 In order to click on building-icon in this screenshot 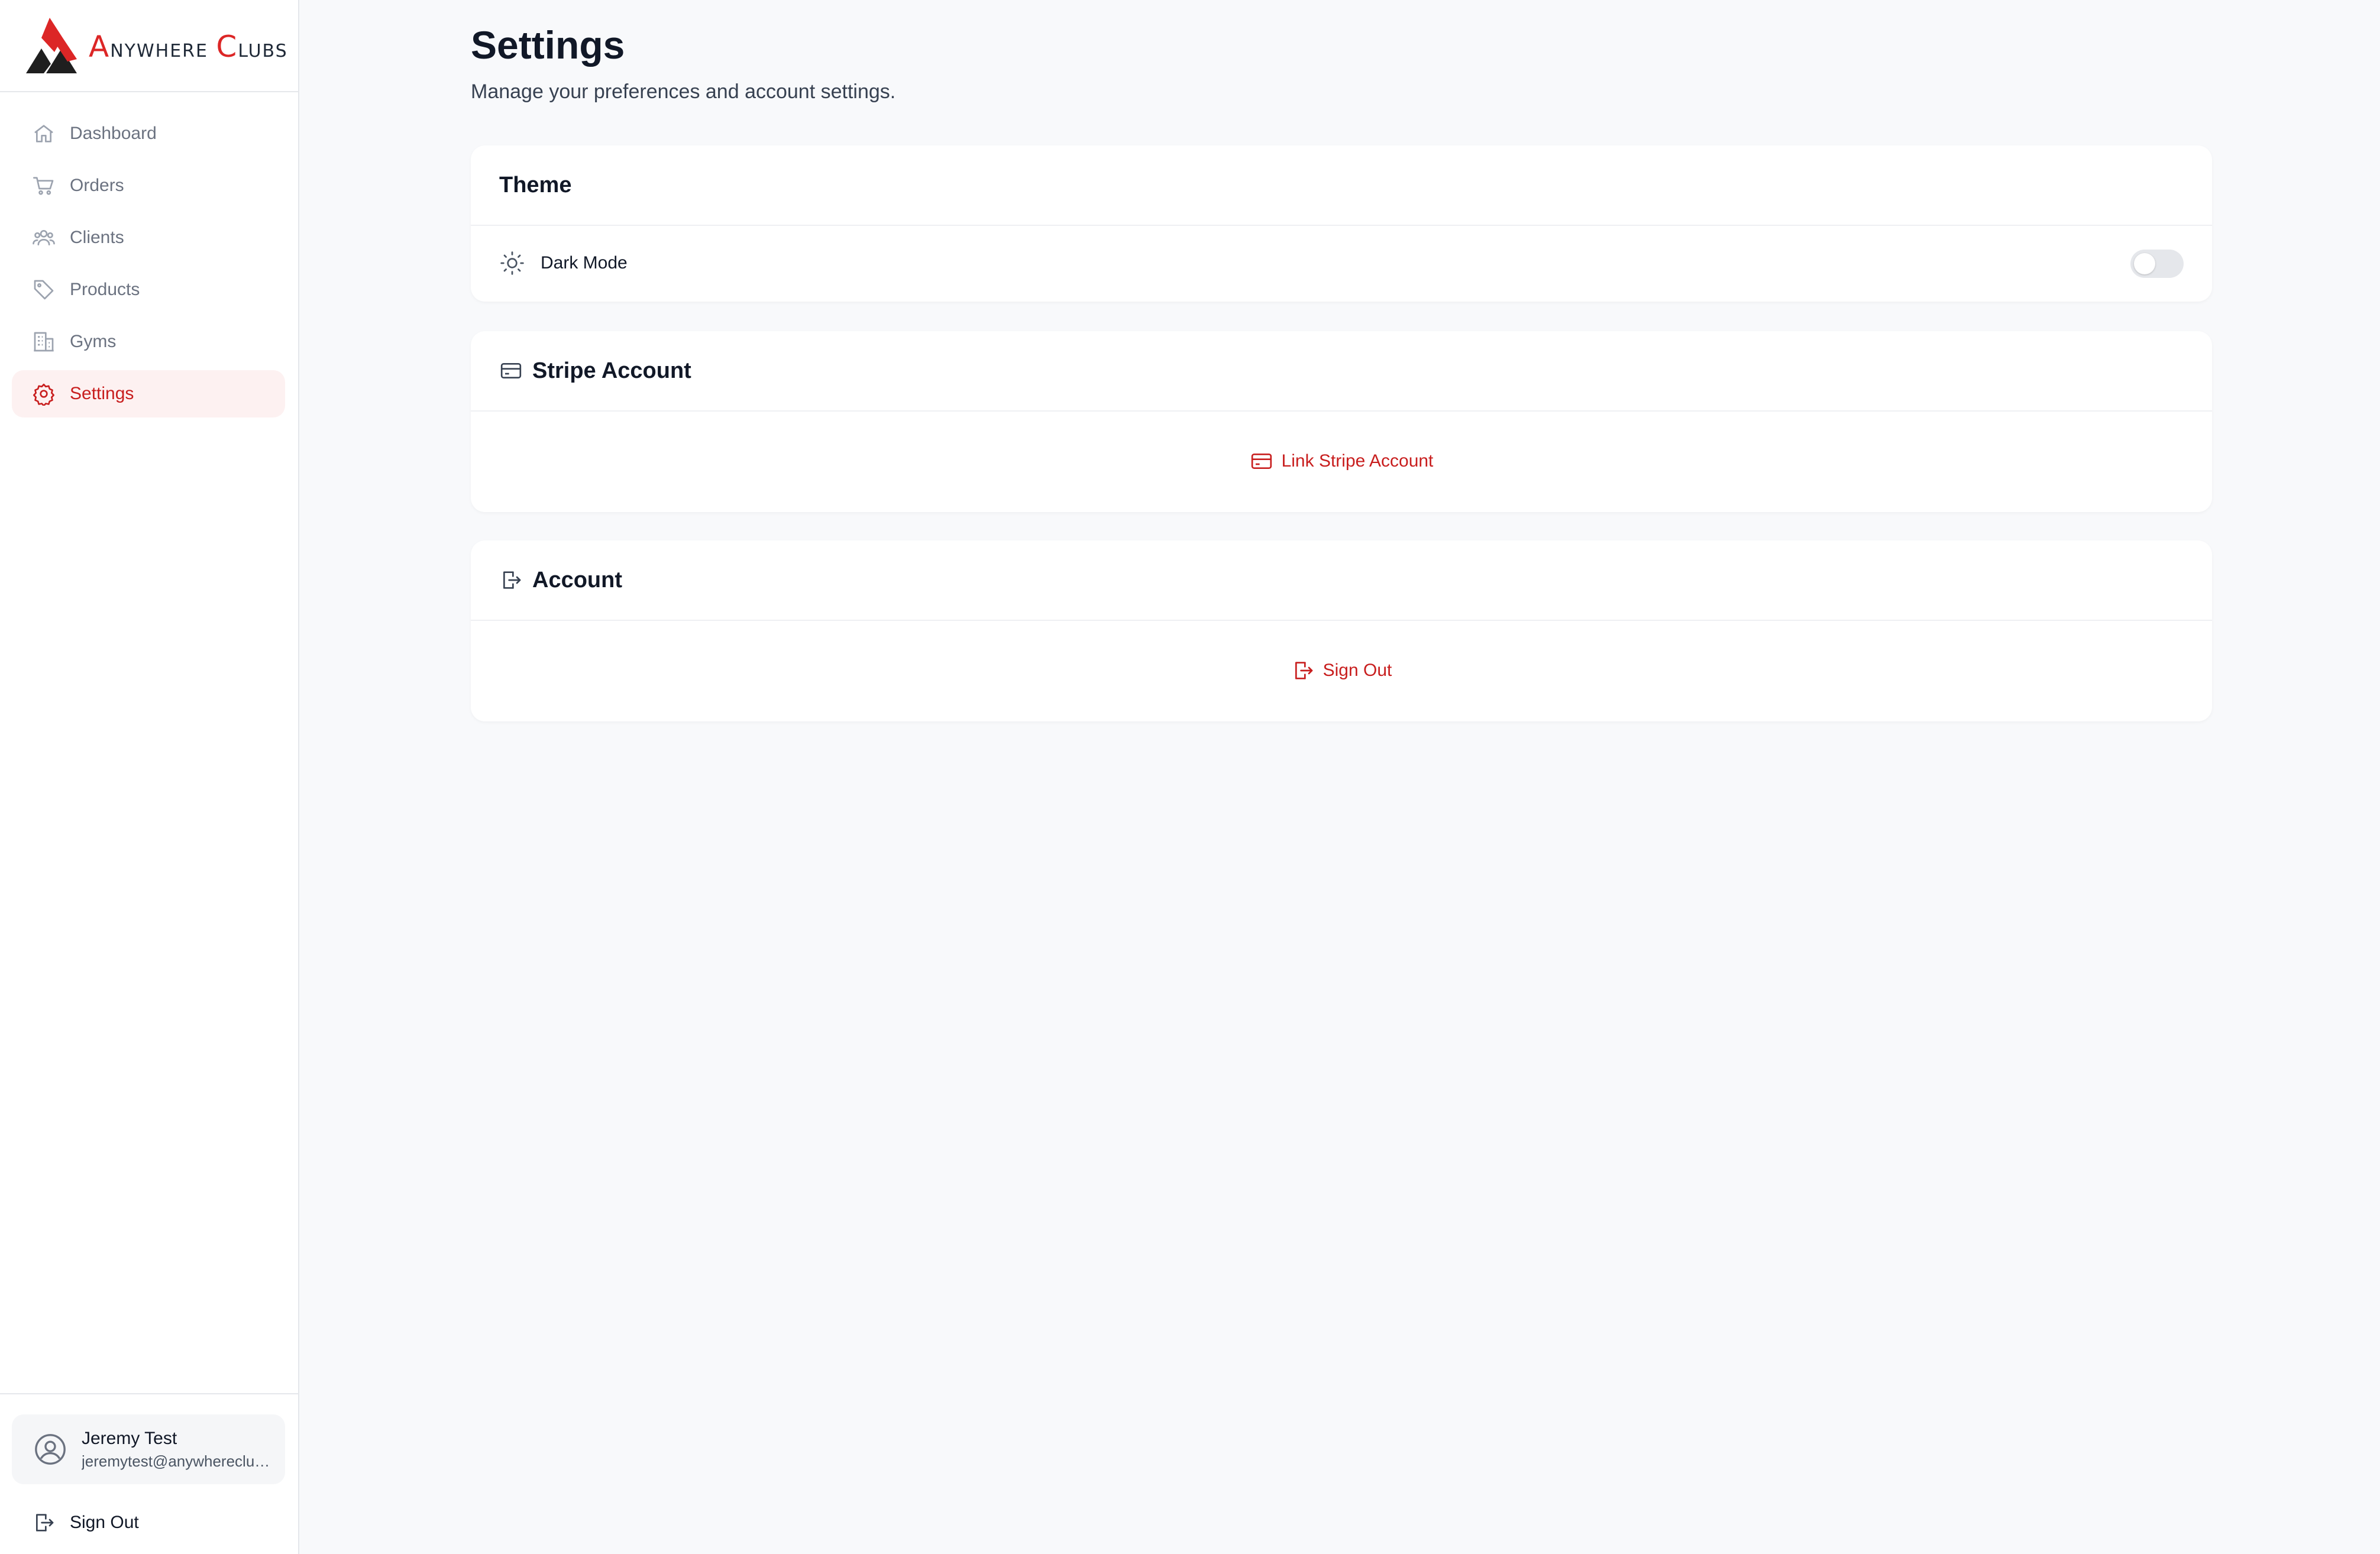, I will do `click(44, 342)`.